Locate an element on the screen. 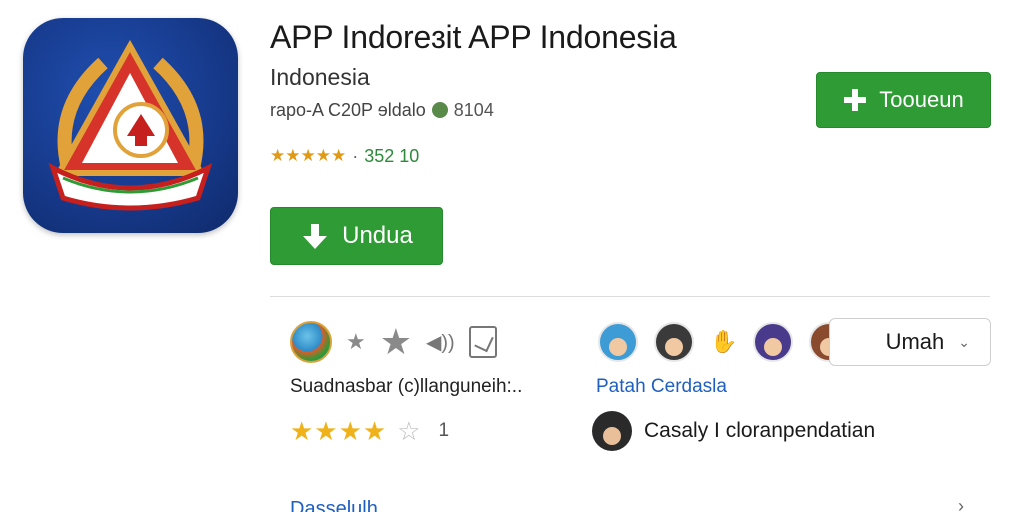 The width and height of the screenshot is (1024, 512). review-text: Suadnasbar (c)llanguneih:.. is located at coordinates (406, 386).